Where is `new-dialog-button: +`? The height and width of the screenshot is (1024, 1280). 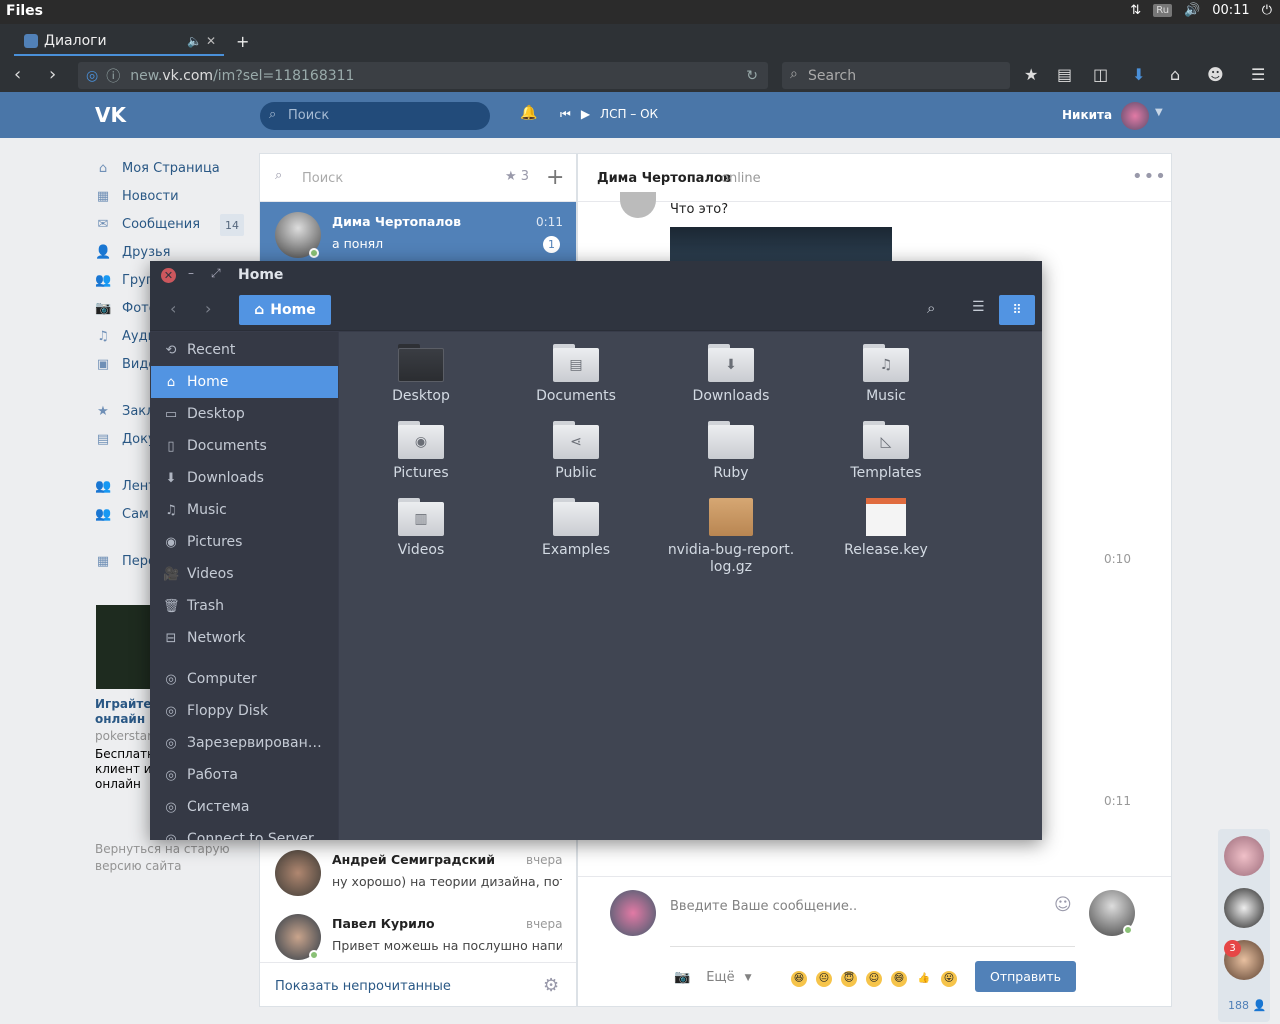
new-dialog-button: + is located at coordinates (555, 177).